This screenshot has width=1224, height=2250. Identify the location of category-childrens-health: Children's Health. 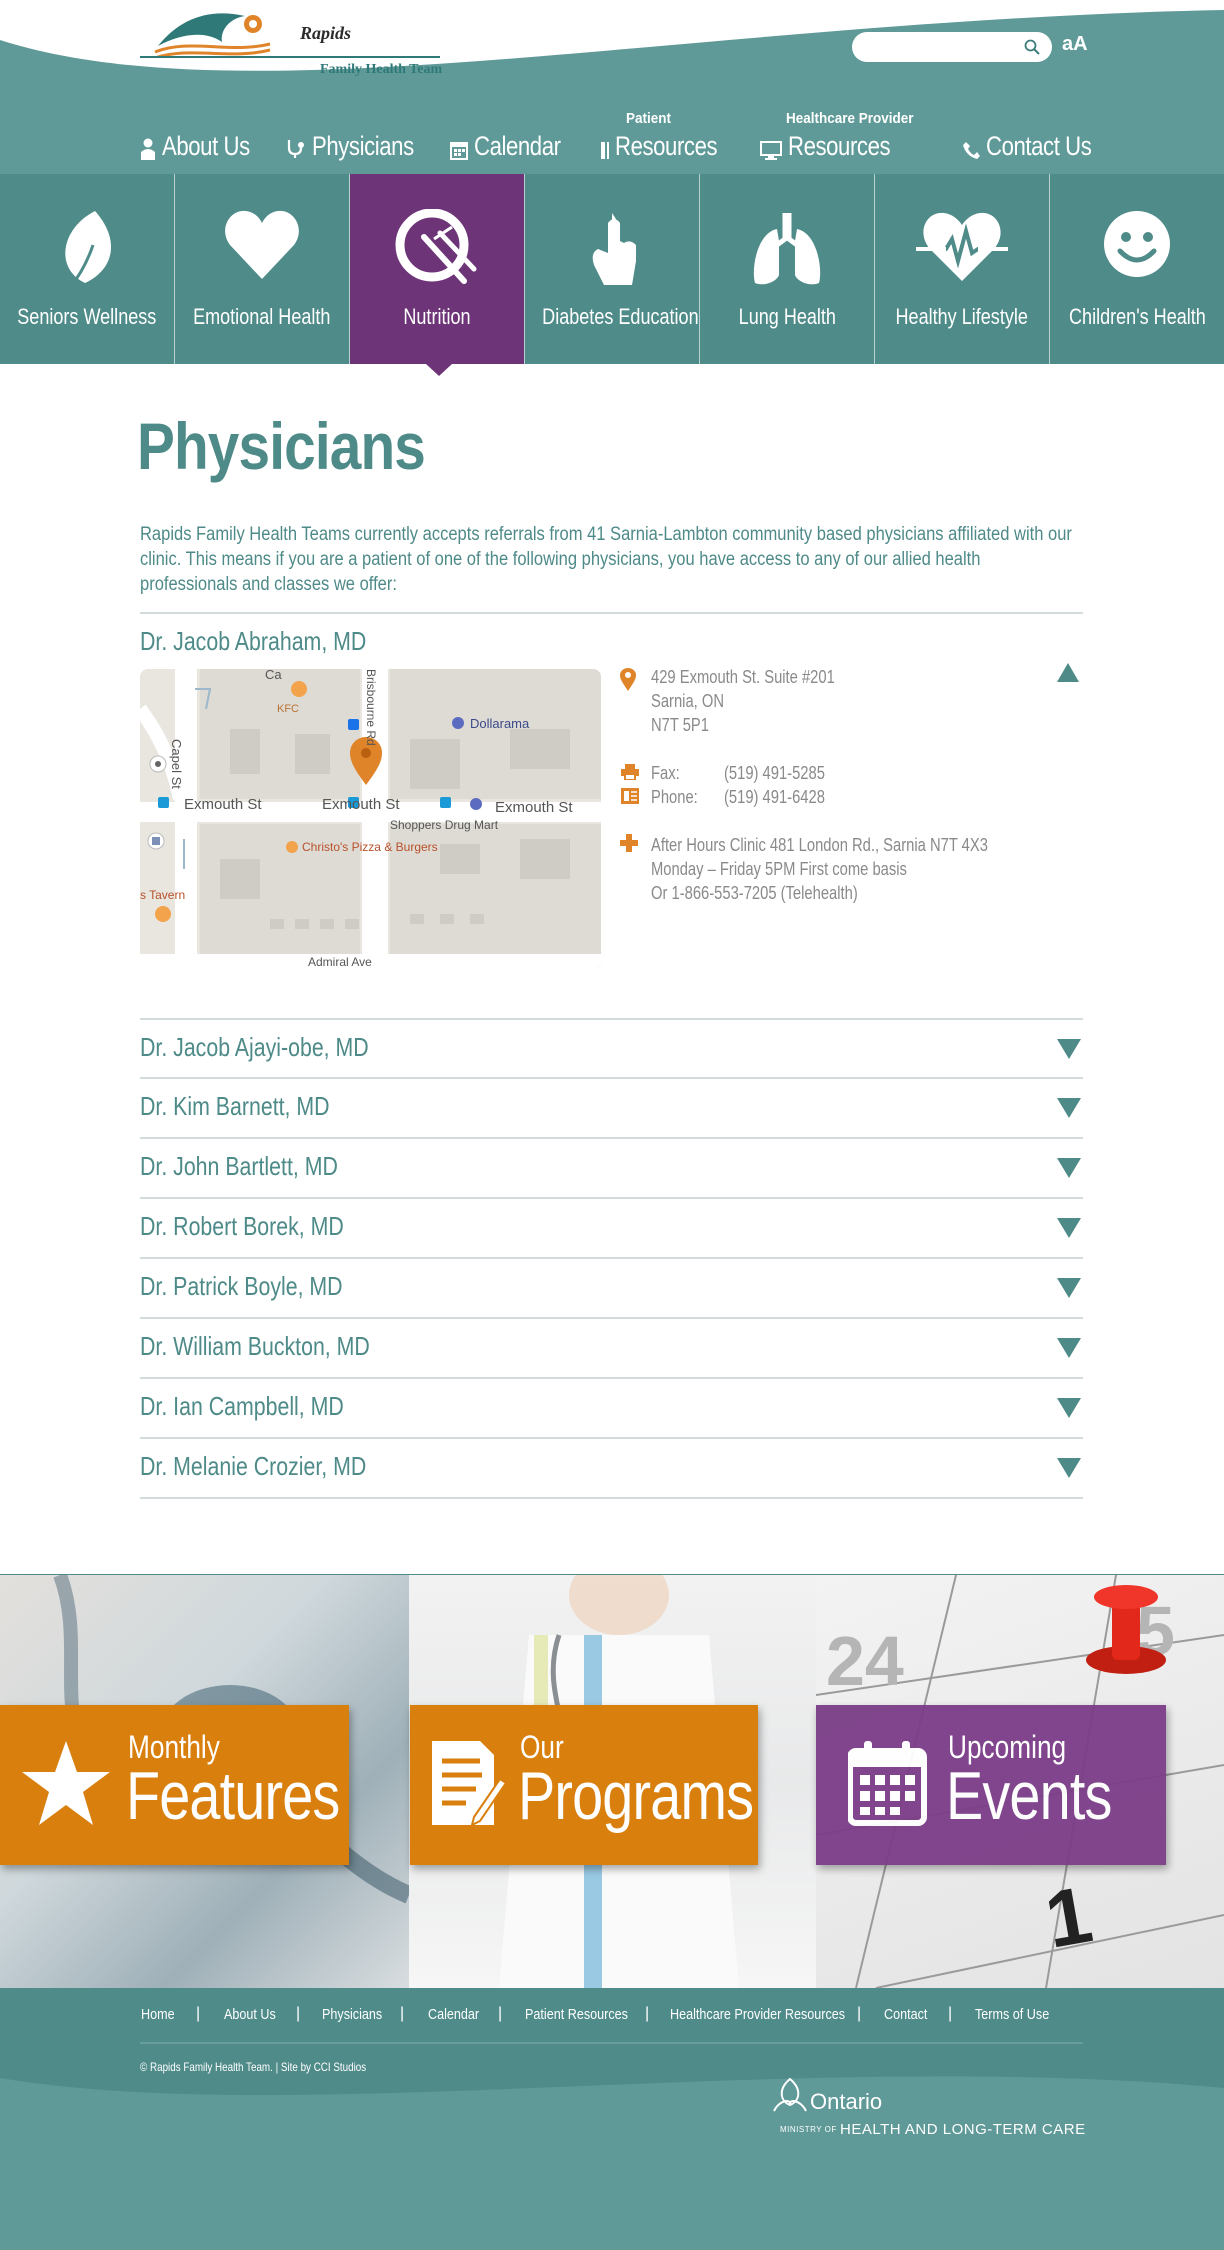
(1137, 269).